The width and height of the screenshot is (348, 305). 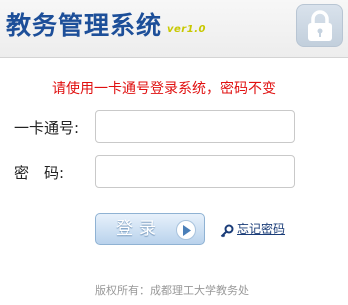 I want to click on password-label: 密 码:, so click(x=39, y=173).